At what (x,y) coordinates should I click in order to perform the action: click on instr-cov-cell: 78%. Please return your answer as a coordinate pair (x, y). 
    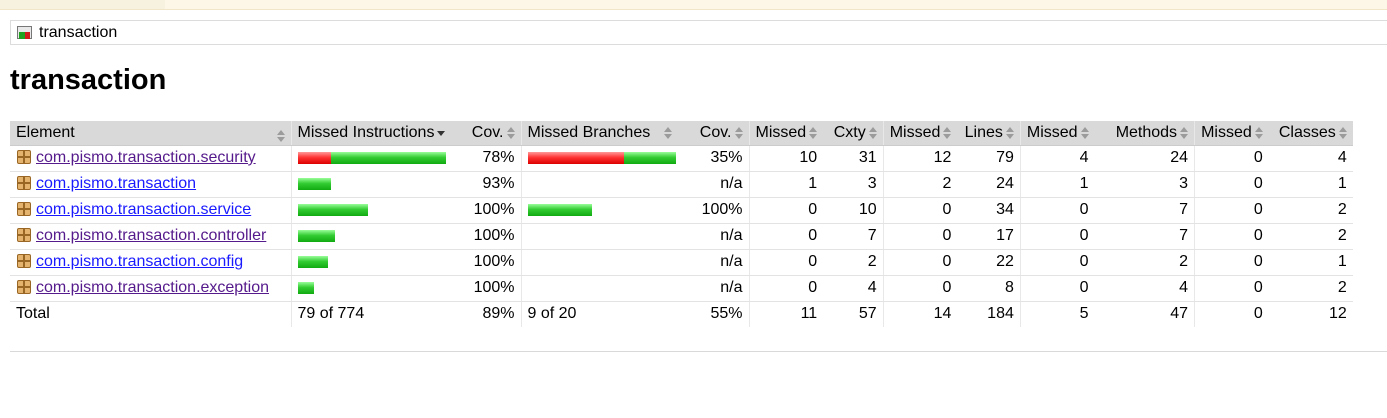
    Looking at the image, I should click on (491, 158).